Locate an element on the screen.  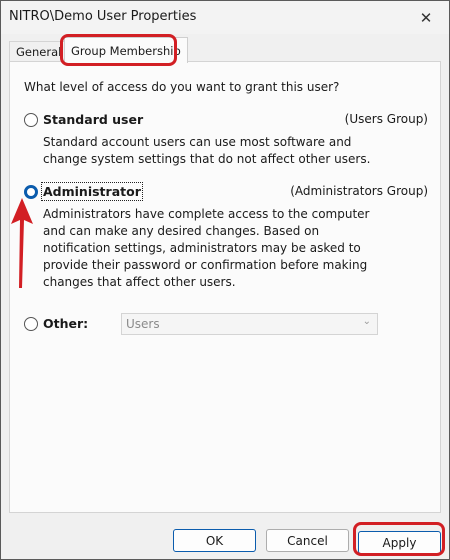
cancel-button: Cancel is located at coordinates (307, 540).